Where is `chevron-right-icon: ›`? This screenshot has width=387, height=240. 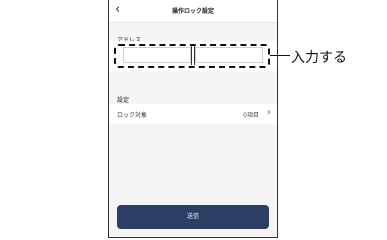 chevron-right-icon: › is located at coordinates (269, 112).